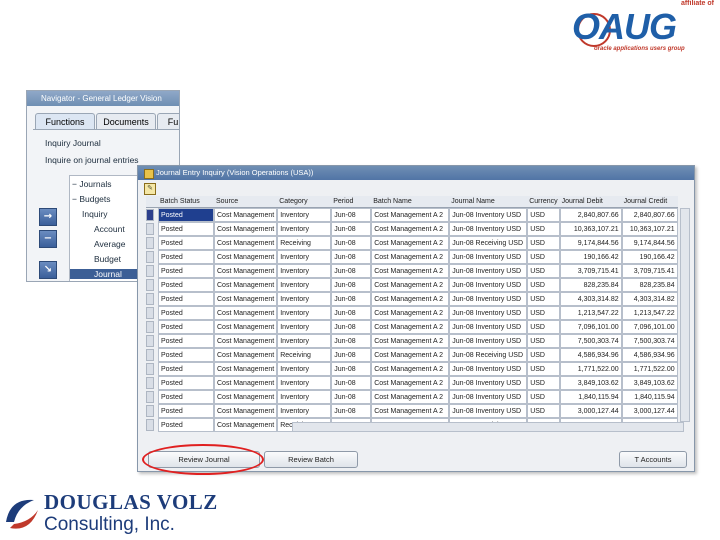  What do you see at coordinates (590, 285) in the screenshot?
I see `cell-journal-debit: 828,235.84` at bounding box center [590, 285].